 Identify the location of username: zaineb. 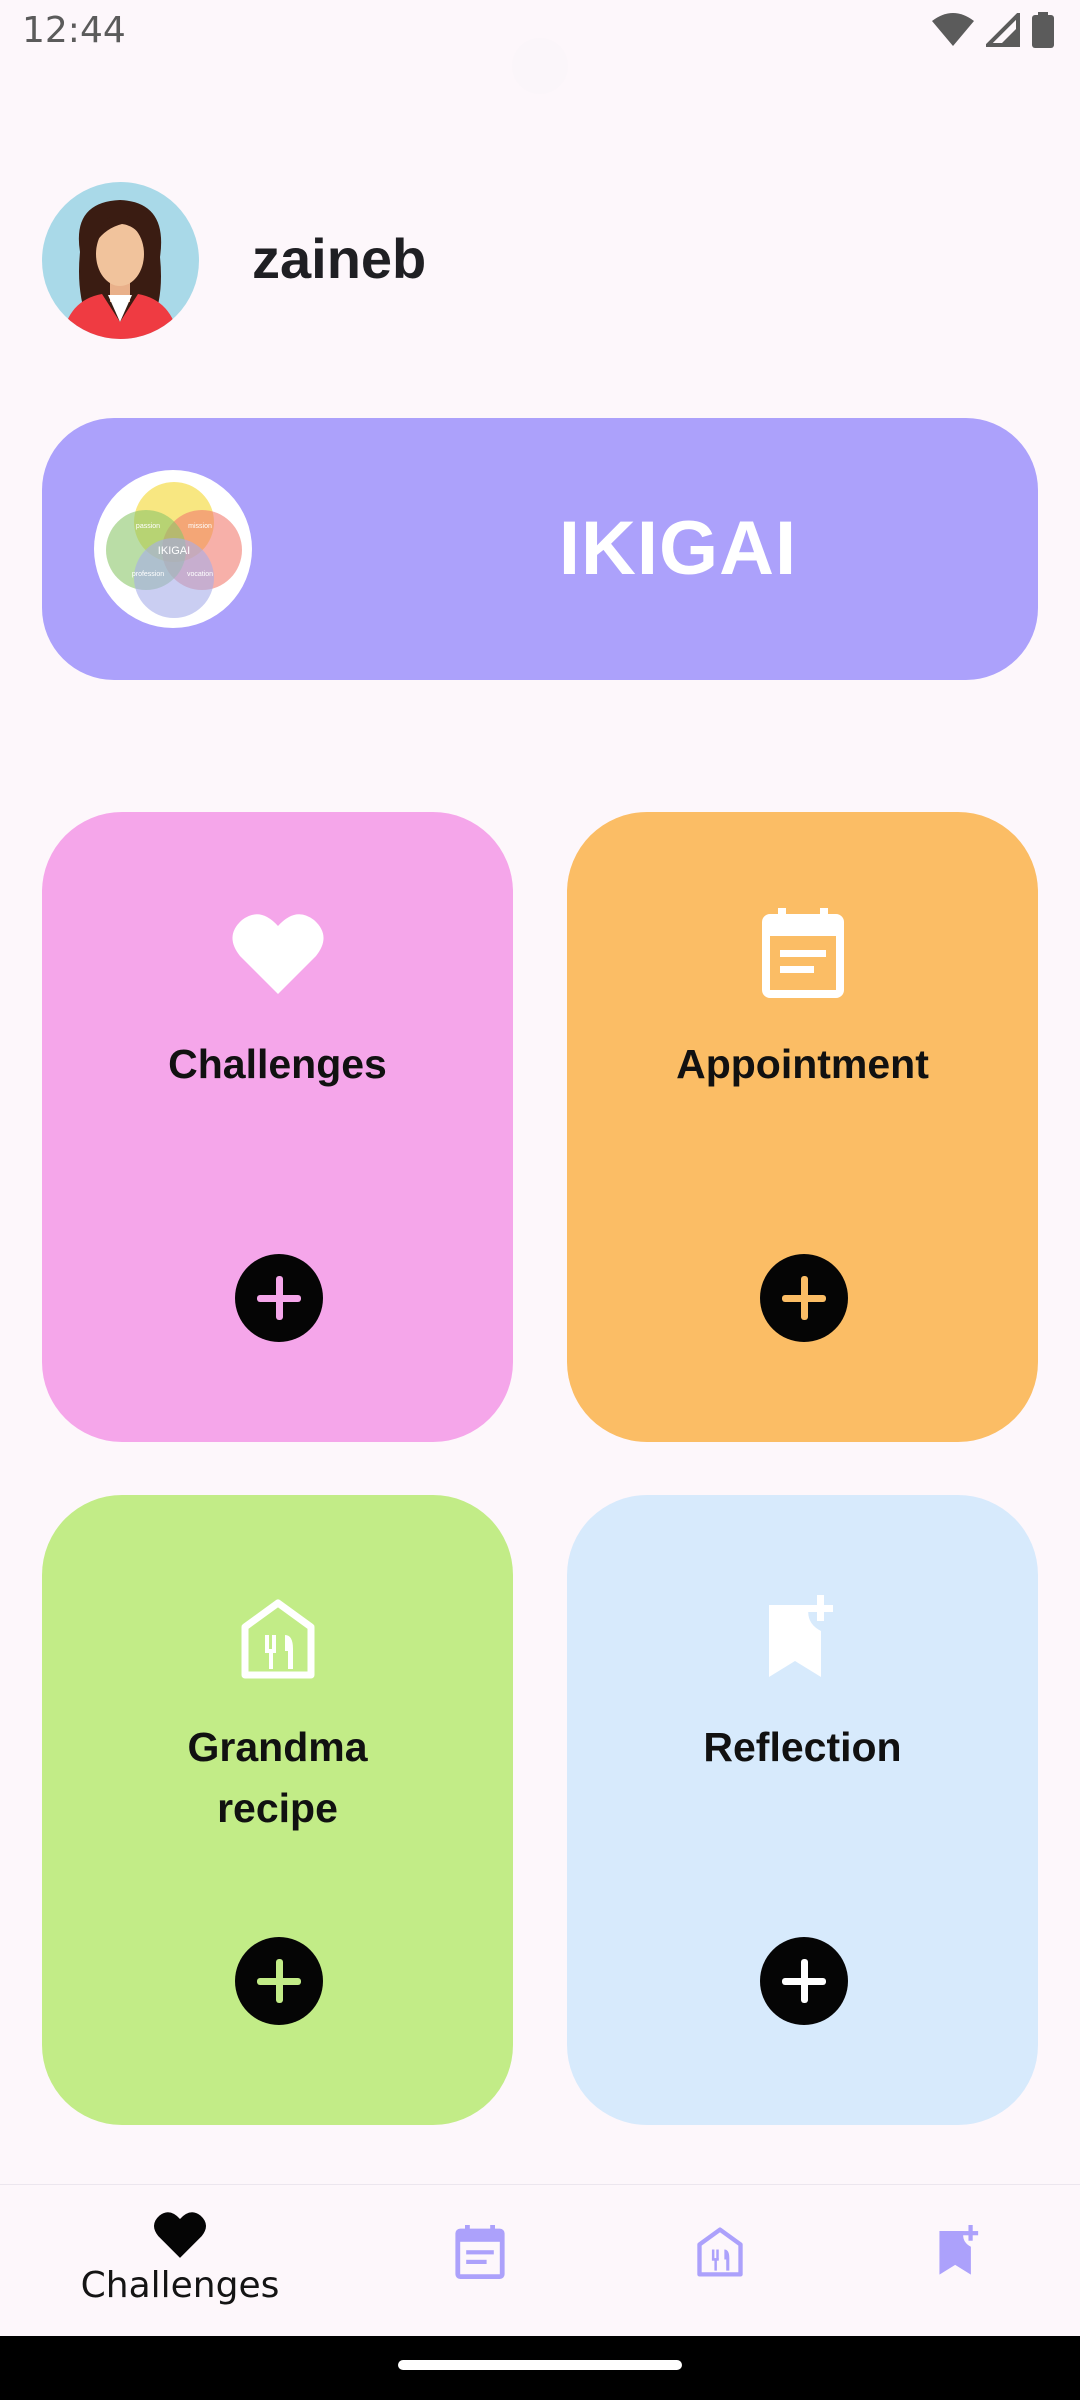
(339, 258).